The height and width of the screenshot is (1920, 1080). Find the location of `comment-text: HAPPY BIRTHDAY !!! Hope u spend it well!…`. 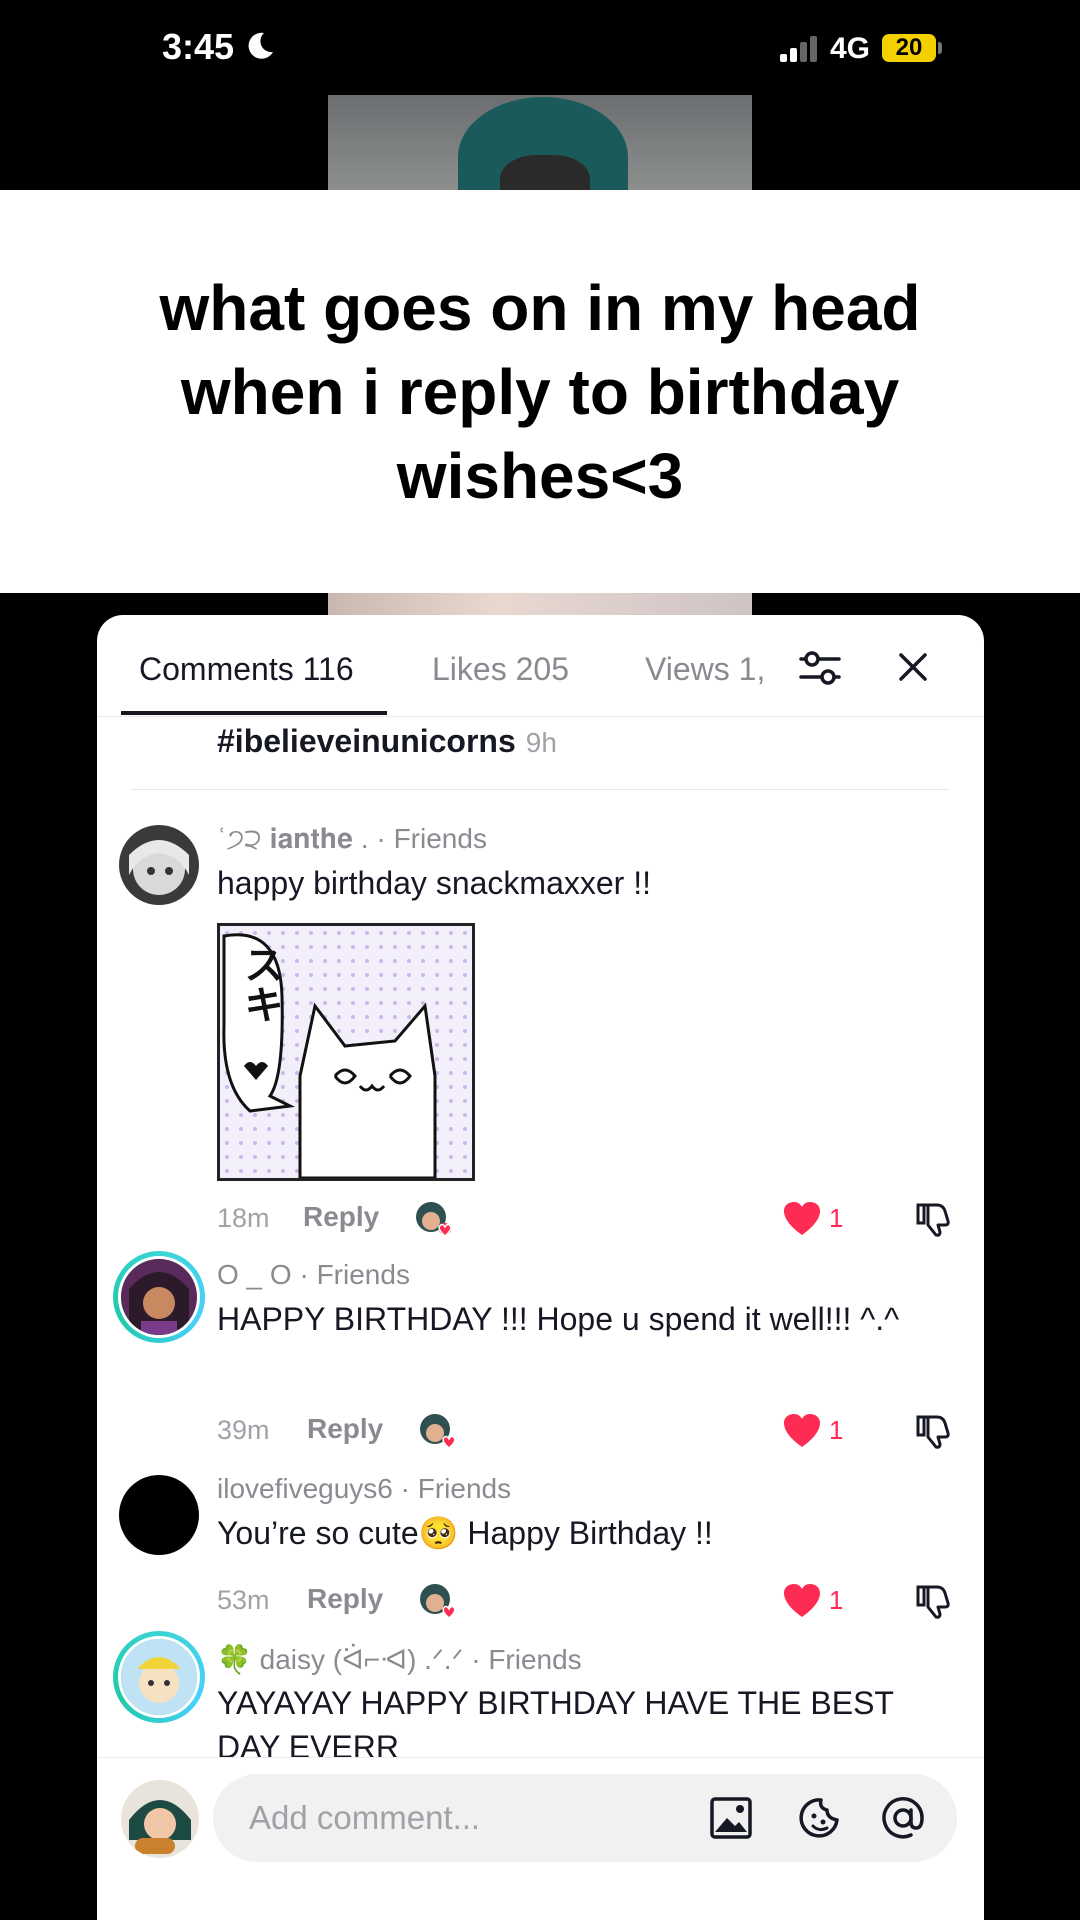

comment-text: HAPPY BIRTHDAY !!! Hope u spend it well!… is located at coordinates (558, 1319).